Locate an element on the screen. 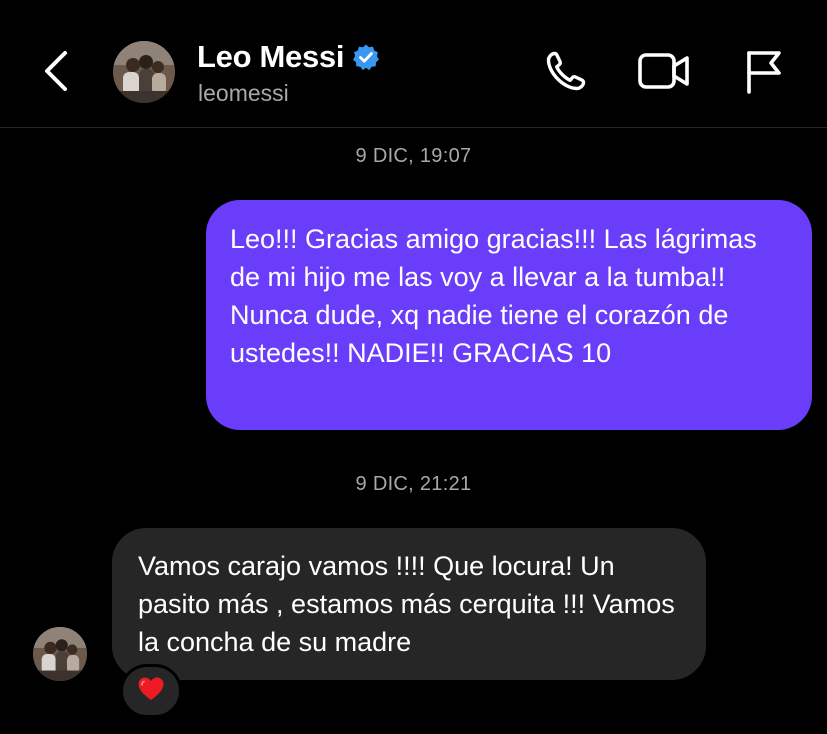 The height and width of the screenshot is (734, 827). sender-avatar is located at coordinates (60, 654).